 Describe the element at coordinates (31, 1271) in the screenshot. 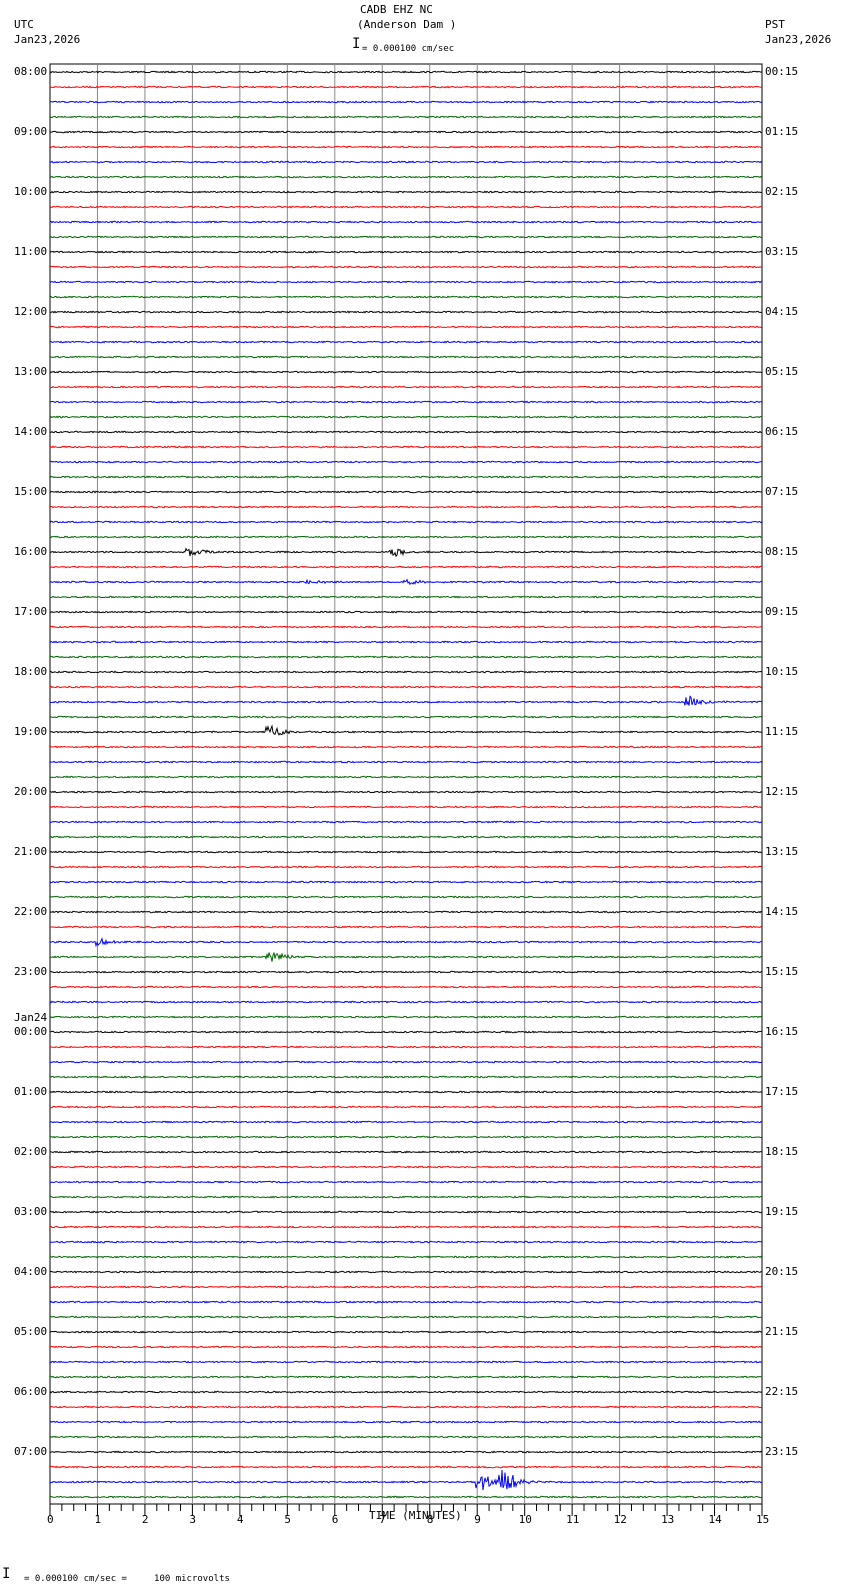

I see `utc-hour-label: 04:00` at that location.